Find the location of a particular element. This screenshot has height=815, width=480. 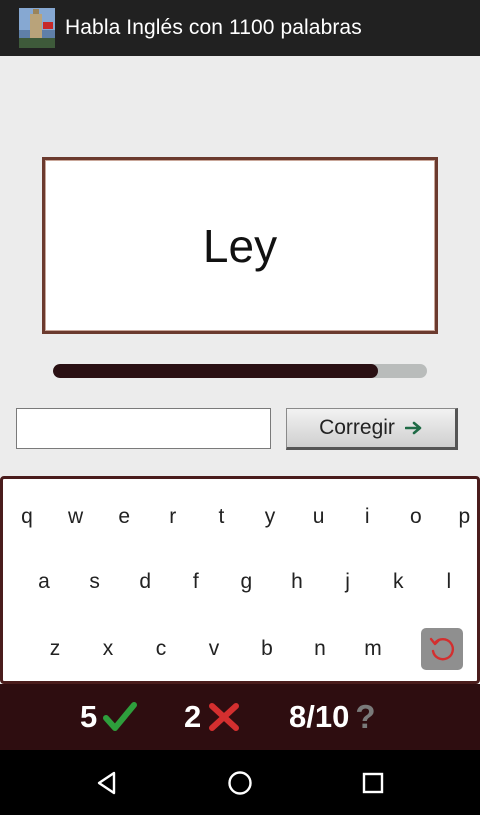

score-bar: 5 2 8/10 ? is located at coordinates (240, 717).